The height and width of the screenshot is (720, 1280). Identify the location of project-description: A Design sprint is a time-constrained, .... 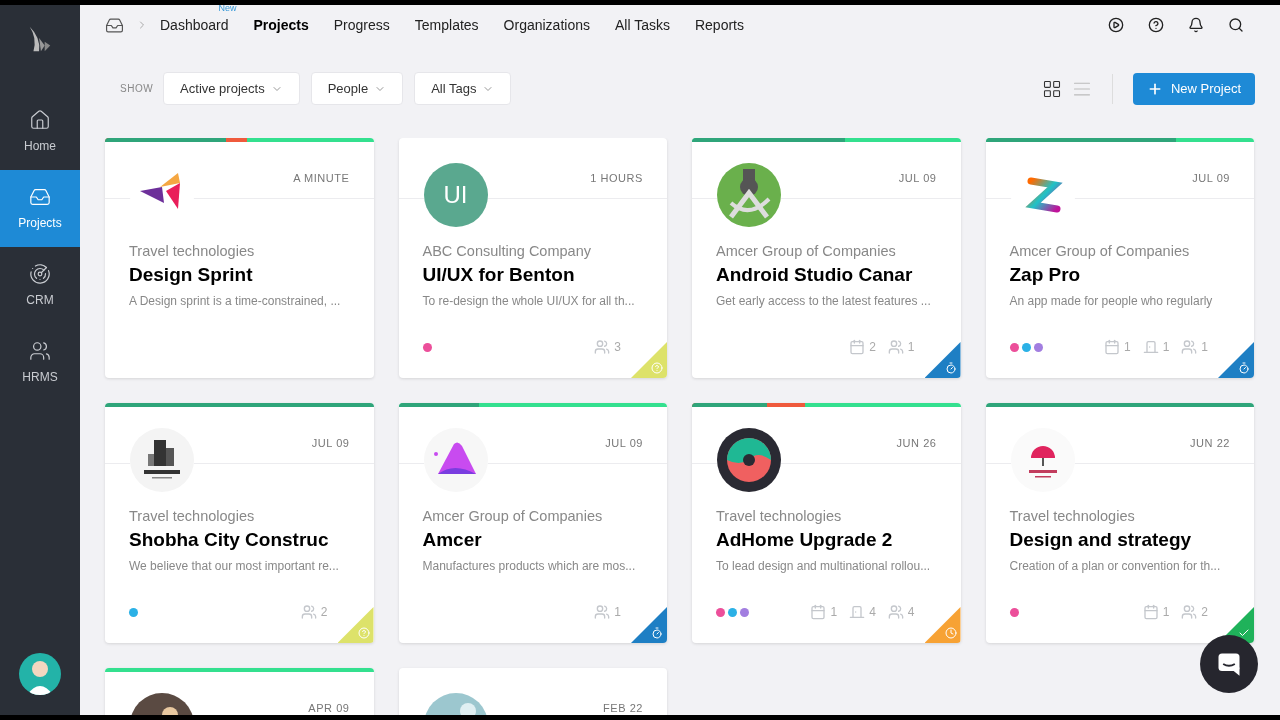
(235, 301).